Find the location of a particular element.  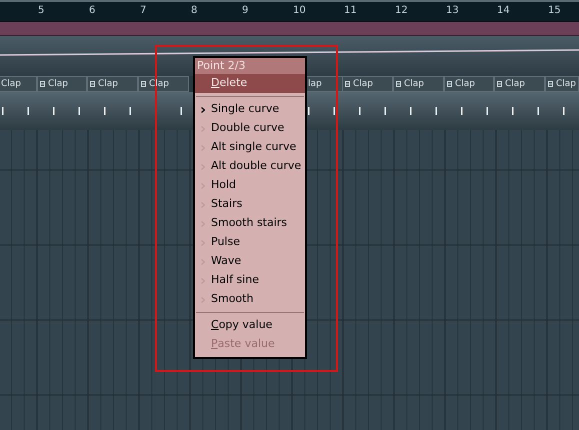

bar-number: 12 is located at coordinates (401, 11).